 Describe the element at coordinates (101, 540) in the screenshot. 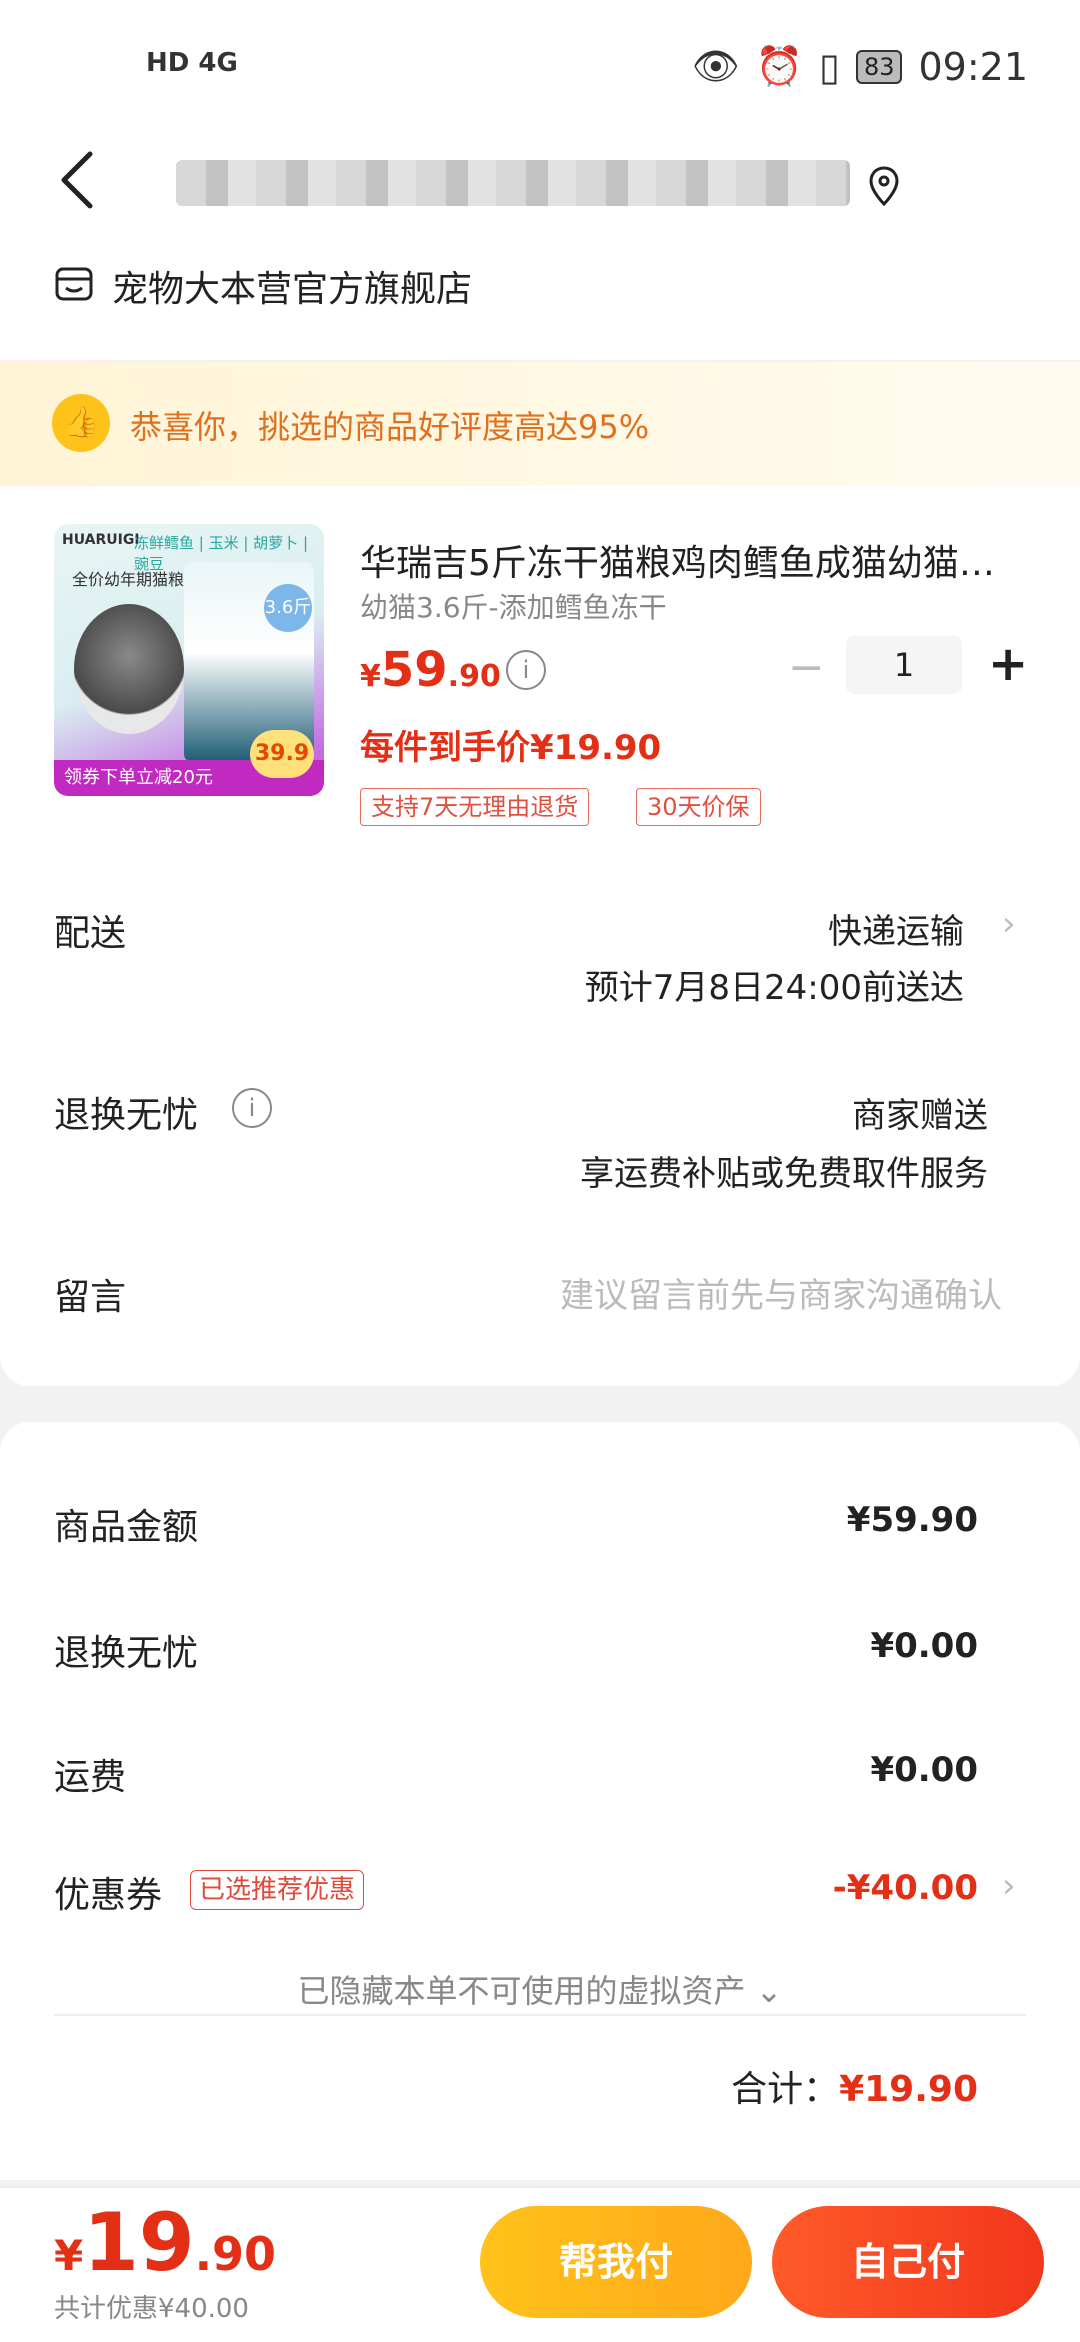

I see `product-image-brand: HUARUIGI` at that location.